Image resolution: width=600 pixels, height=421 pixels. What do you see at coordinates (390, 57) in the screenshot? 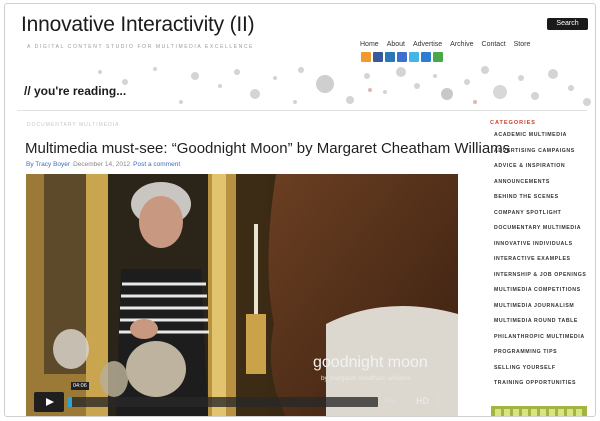
I see `linkedin-icon` at bounding box center [390, 57].